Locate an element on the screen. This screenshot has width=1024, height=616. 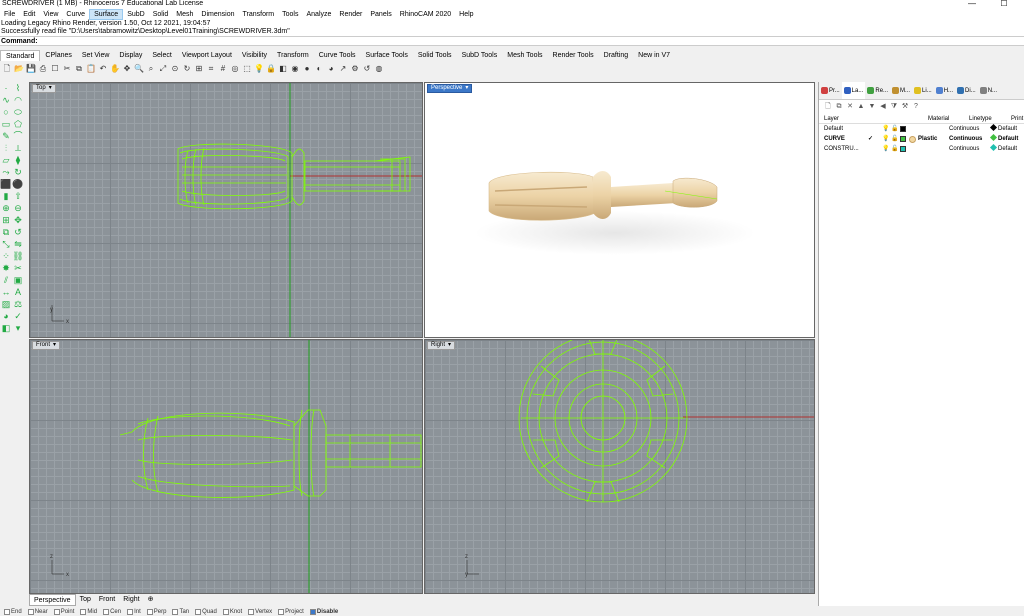
tab-visibility: Visibility is located at coordinates (254, 55).